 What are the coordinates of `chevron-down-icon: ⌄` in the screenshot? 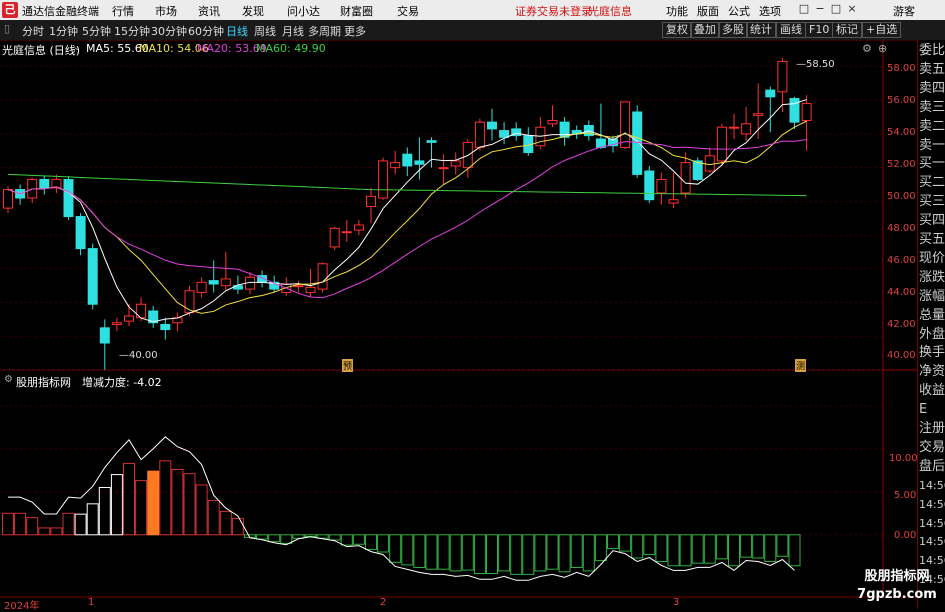 It's located at (77, 47).